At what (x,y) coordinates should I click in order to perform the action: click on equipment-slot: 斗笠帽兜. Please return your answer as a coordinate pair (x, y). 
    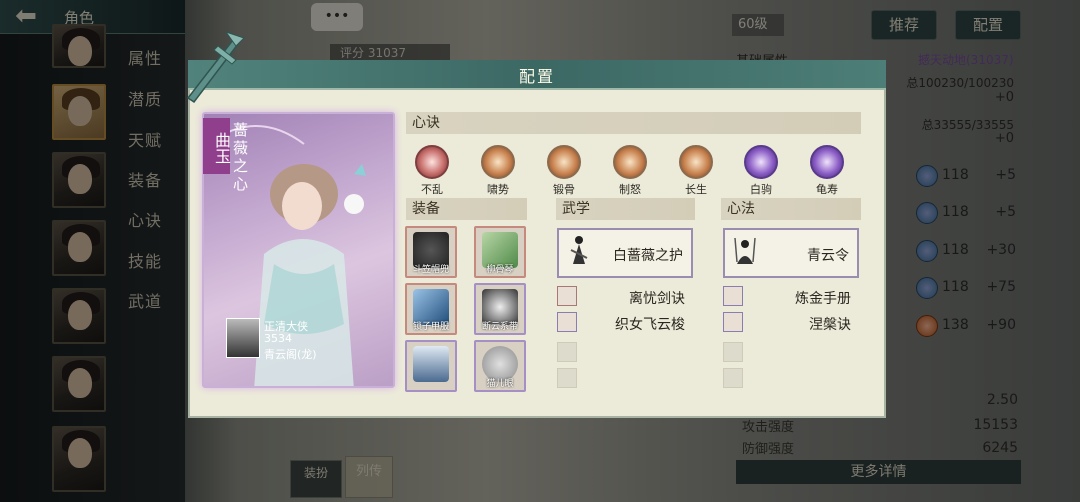
    Looking at the image, I should click on (431, 252).